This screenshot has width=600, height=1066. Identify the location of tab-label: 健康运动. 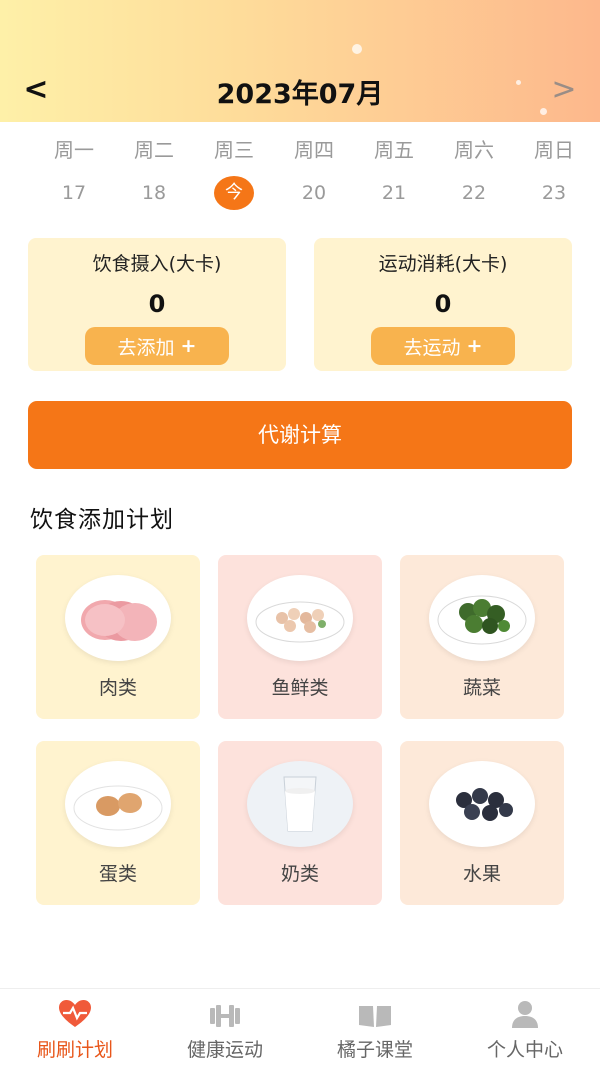
(224, 1050).